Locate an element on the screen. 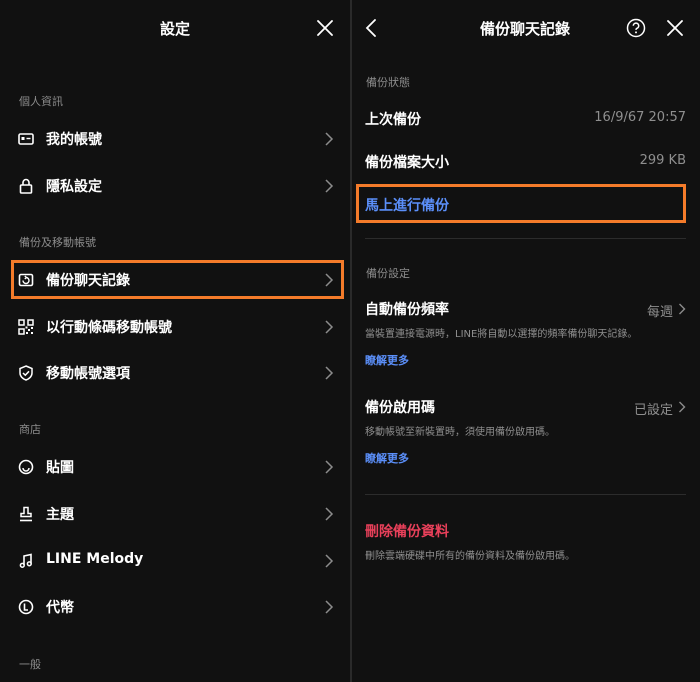 The image size is (700, 682). section-store: 商店 is located at coordinates (30, 429).